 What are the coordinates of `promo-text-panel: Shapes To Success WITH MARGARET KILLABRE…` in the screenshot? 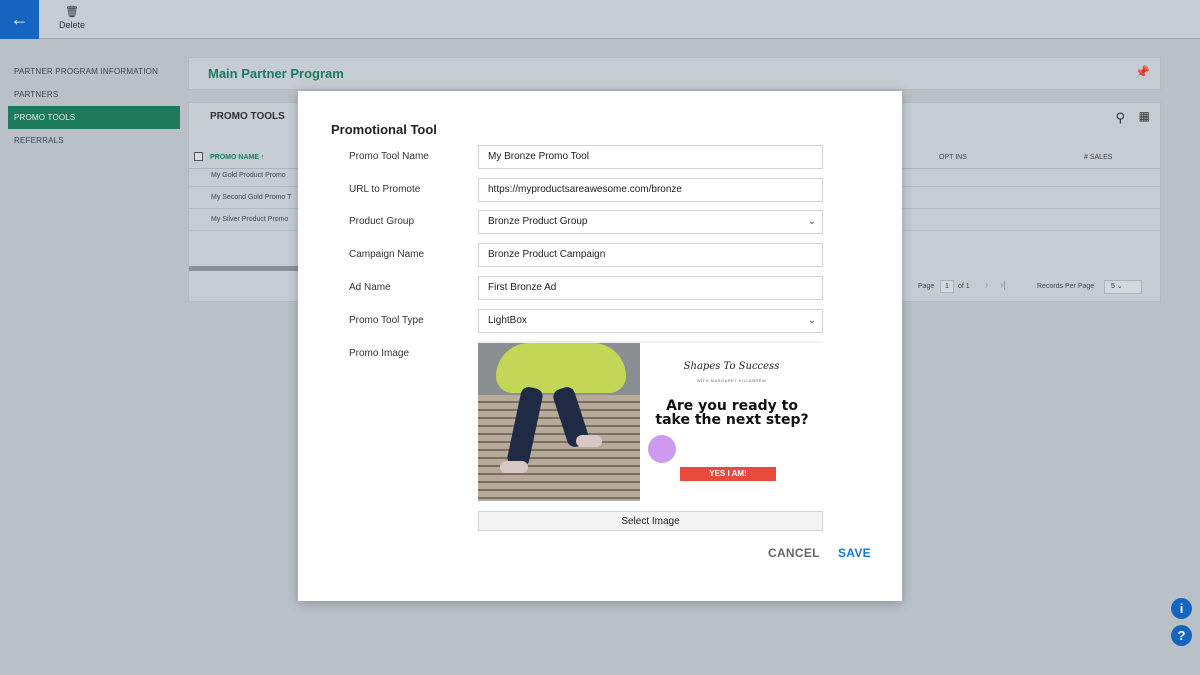 It's located at (731, 422).